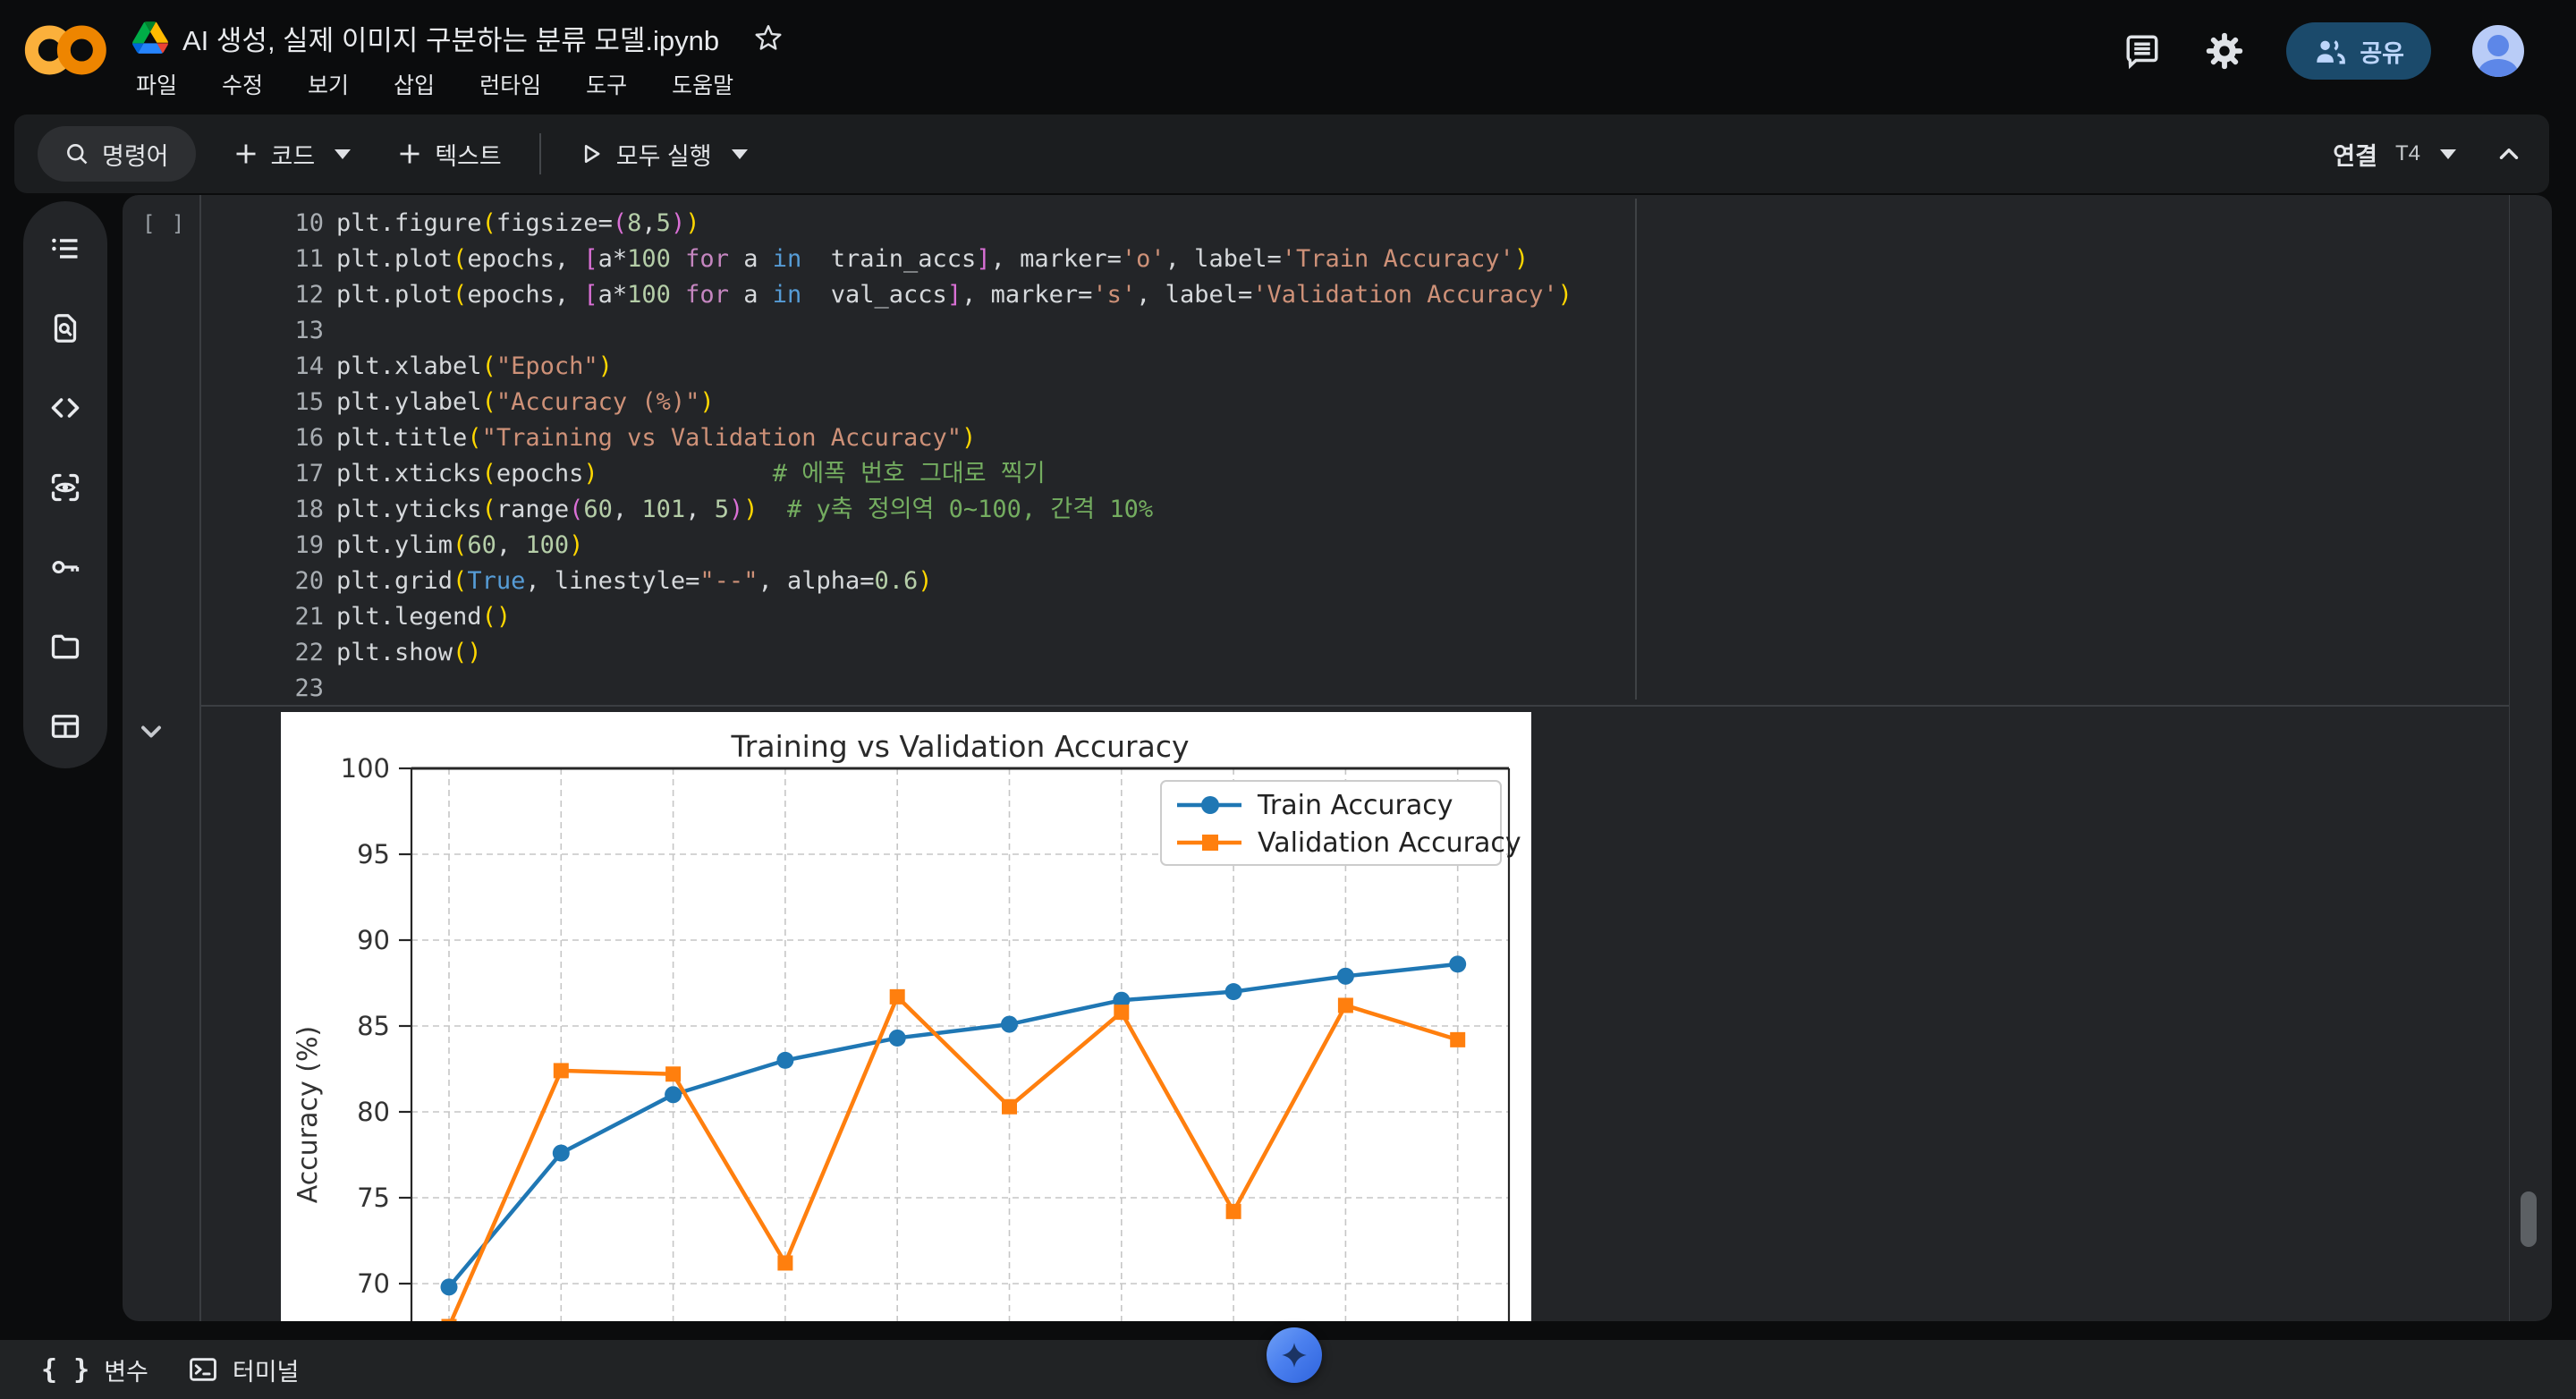  Describe the element at coordinates (373, 940) in the screenshot. I see `svg-text: 90` at that location.